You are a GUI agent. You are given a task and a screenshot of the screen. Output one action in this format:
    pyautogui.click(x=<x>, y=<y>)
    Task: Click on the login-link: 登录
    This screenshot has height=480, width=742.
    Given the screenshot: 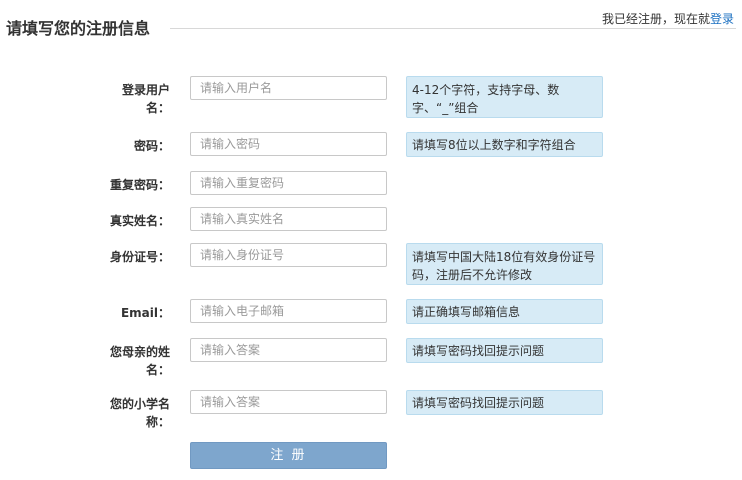 What is the action you would take?
    pyautogui.click(x=722, y=19)
    